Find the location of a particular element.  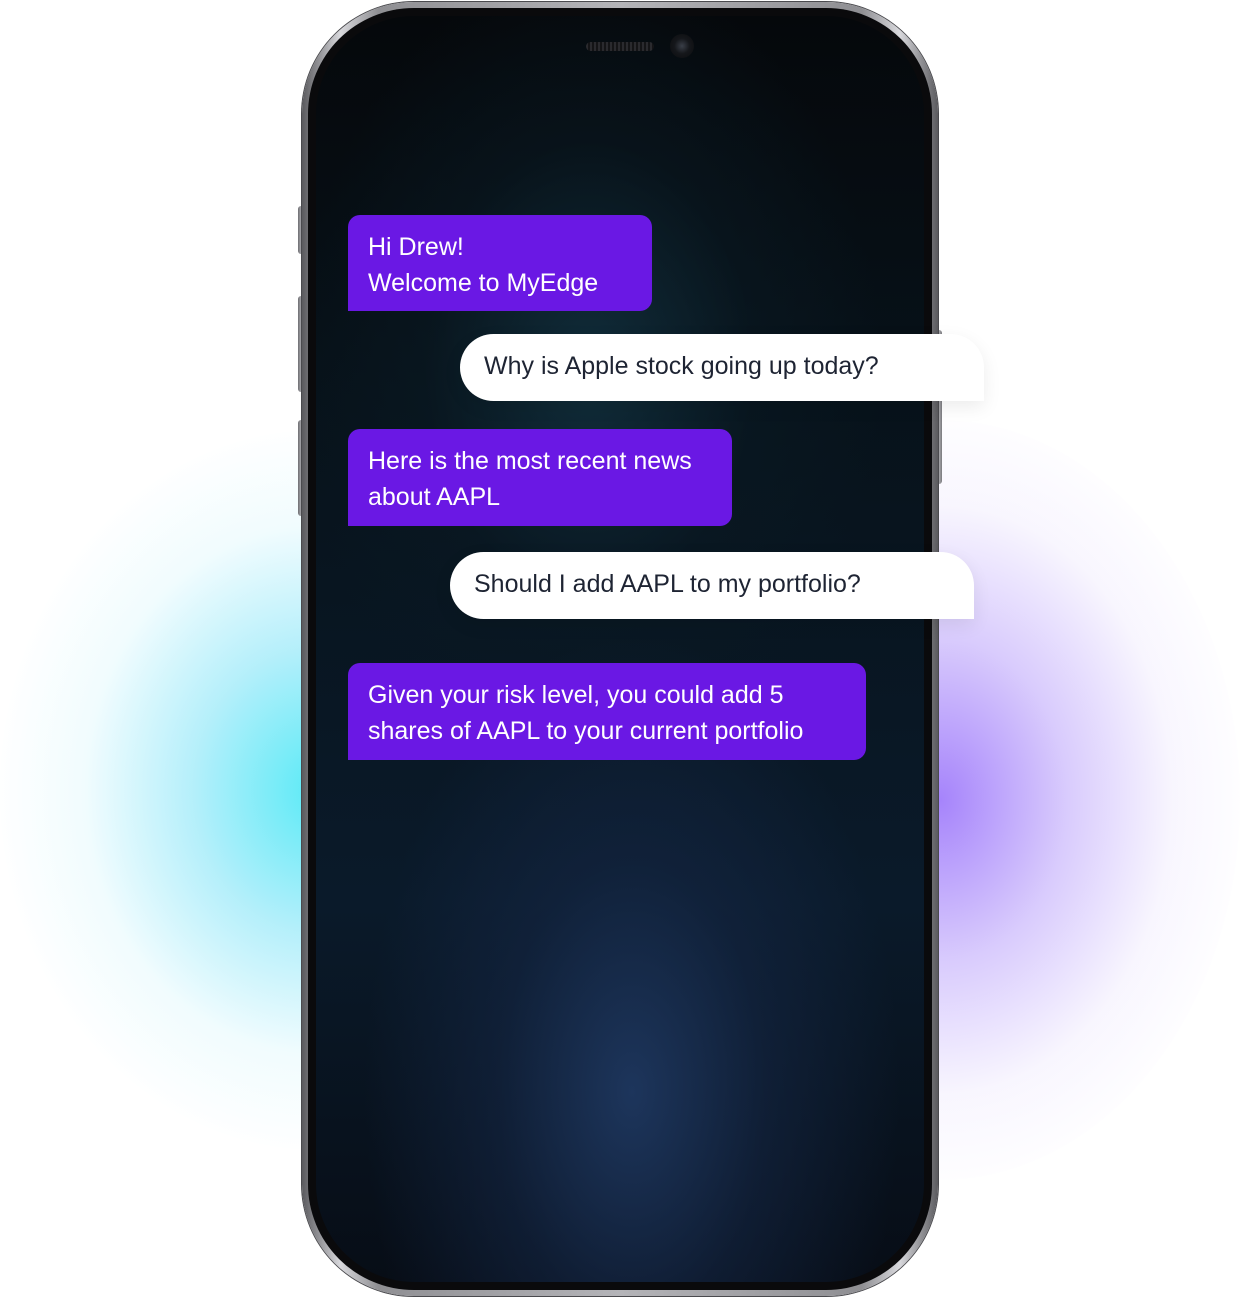

earpiece-speaker is located at coordinates (620, 46).